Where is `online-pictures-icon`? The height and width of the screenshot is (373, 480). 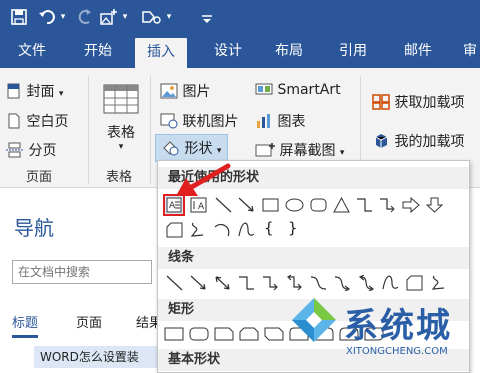
online-pictures-icon is located at coordinates (169, 121).